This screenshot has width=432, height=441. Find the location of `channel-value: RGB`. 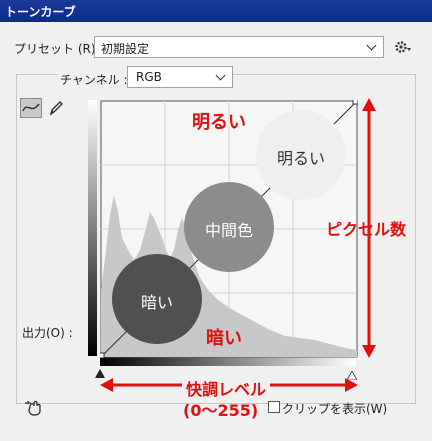

channel-value: RGB is located at coordinates (149, 77).